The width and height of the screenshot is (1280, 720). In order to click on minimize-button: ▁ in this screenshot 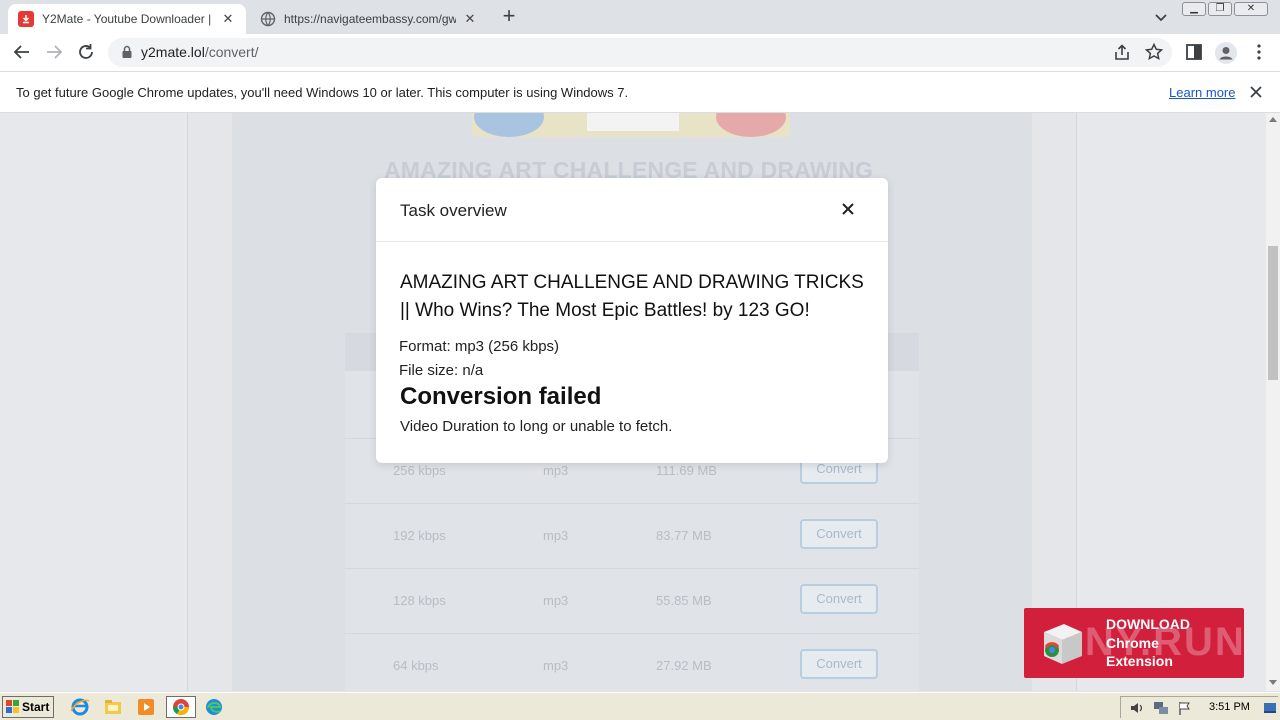, I will do `click(1194, 9)`.